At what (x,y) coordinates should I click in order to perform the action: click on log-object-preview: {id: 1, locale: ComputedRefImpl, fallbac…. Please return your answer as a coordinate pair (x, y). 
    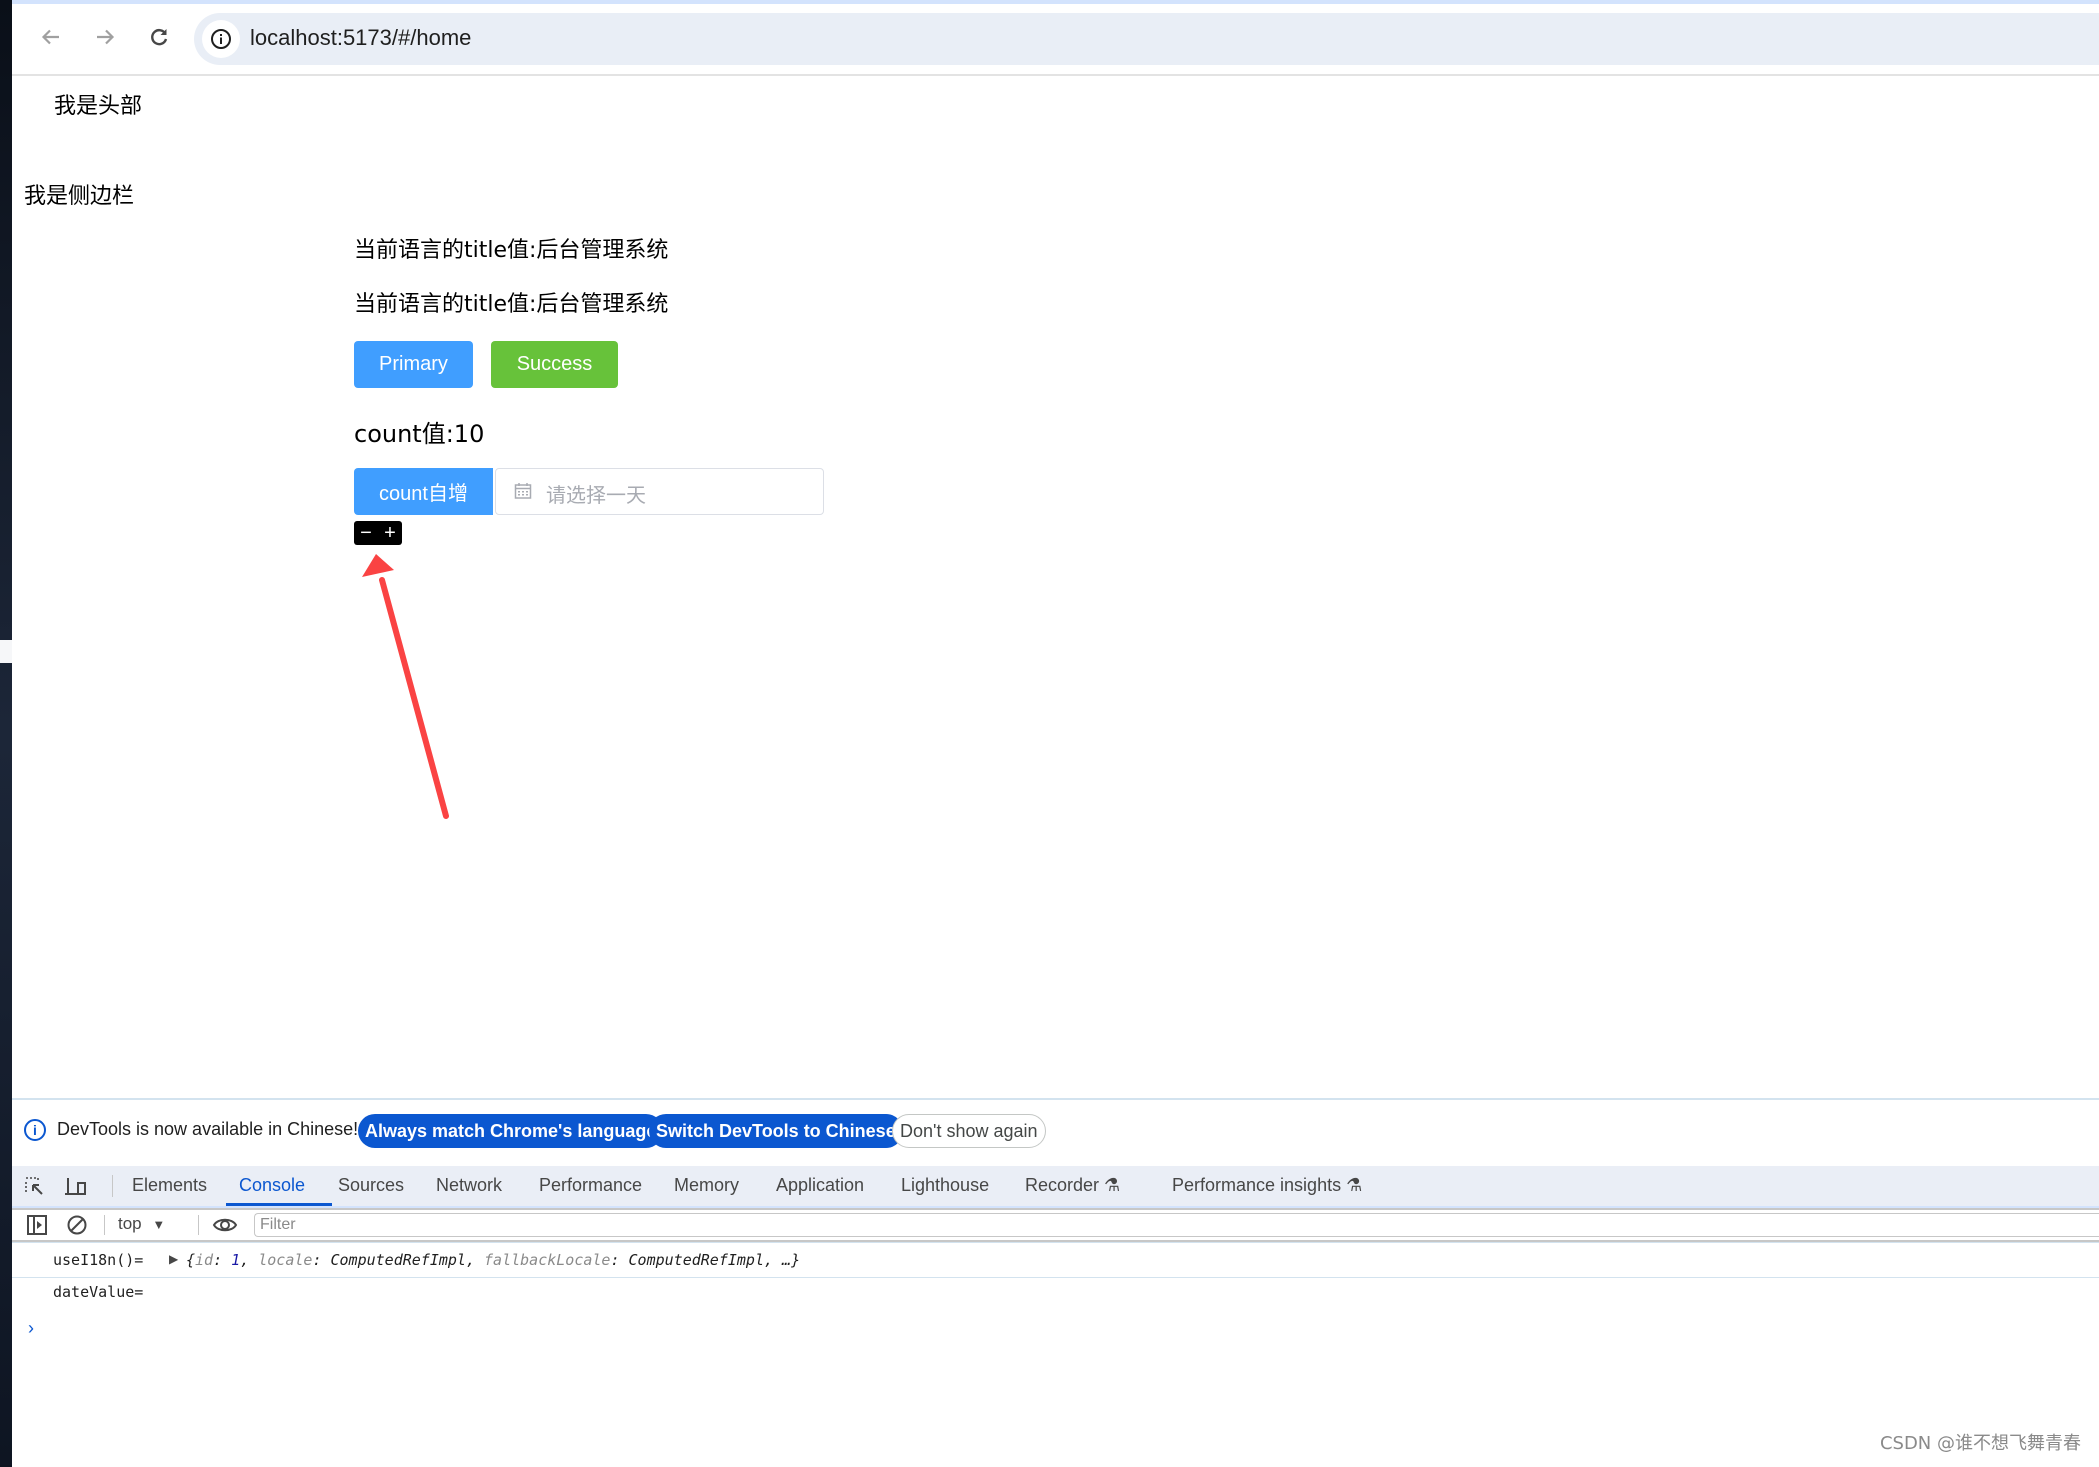
    Looking at the image, I should click on (493, 1260).